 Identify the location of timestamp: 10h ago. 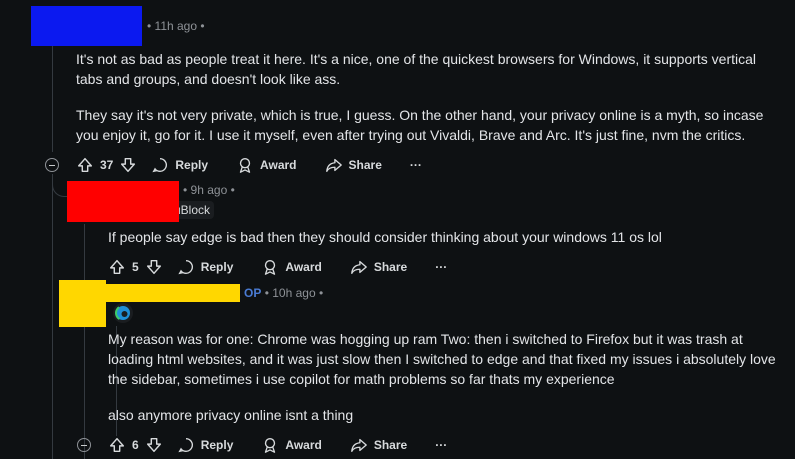
(293, 293).